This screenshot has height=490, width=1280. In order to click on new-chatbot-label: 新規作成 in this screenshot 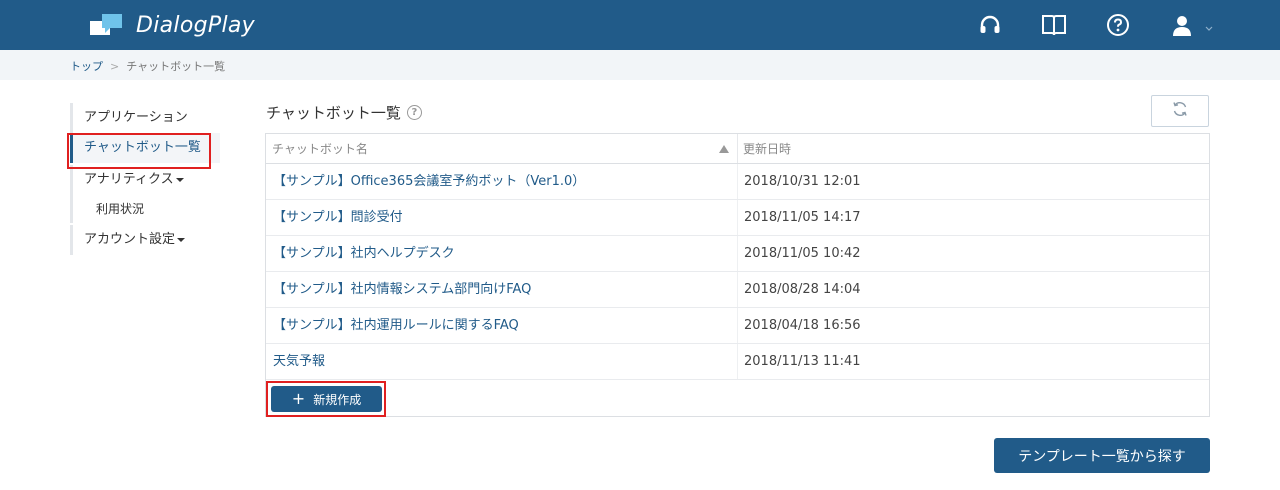, I will do `click(337, 399)`.